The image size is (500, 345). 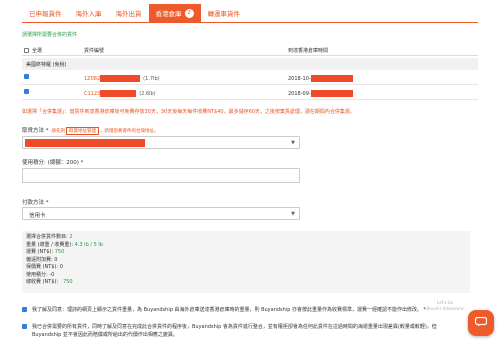 What do you see at coordinates (147, 94) in the screenshot?
I see `package-weight: (2.6lb)` at bounding box center [147, 94].